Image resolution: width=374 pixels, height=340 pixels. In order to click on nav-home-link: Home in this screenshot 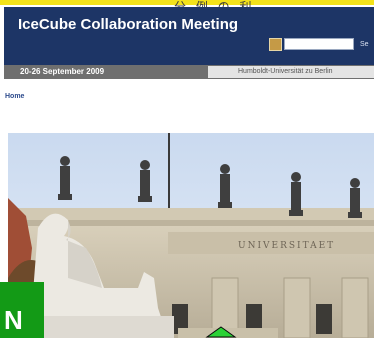, I will do `click(14, 96)`.